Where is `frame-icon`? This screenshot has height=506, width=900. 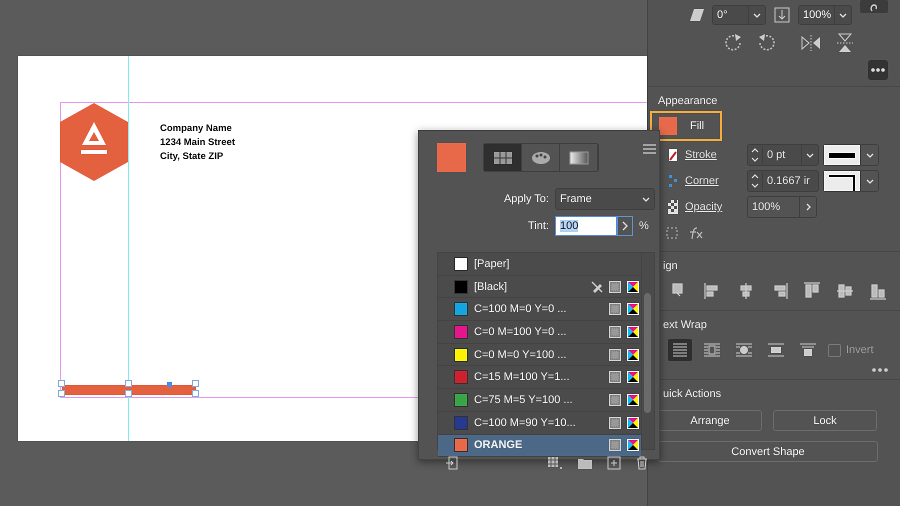
frame-icon is located at coordinates (672, 233).